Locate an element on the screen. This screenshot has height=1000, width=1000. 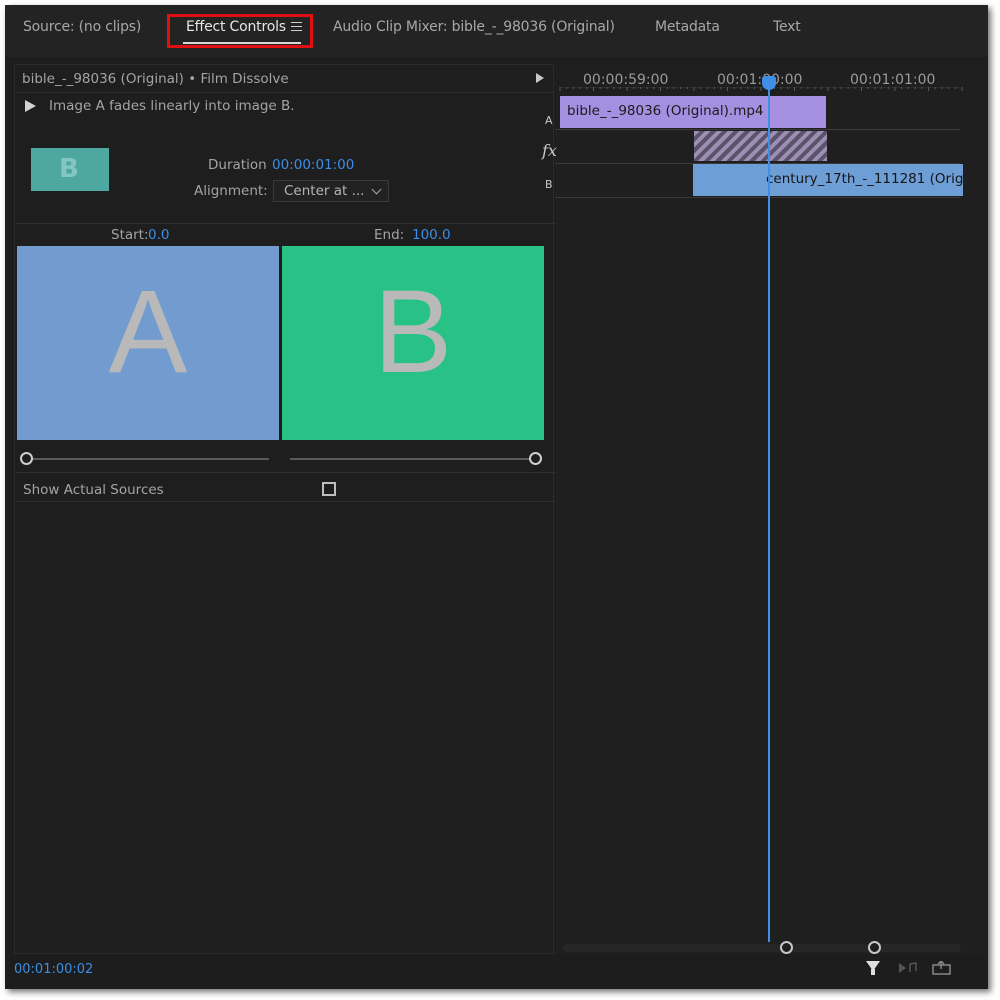
zoom-scrollbar is located at coordinates (762, 948).